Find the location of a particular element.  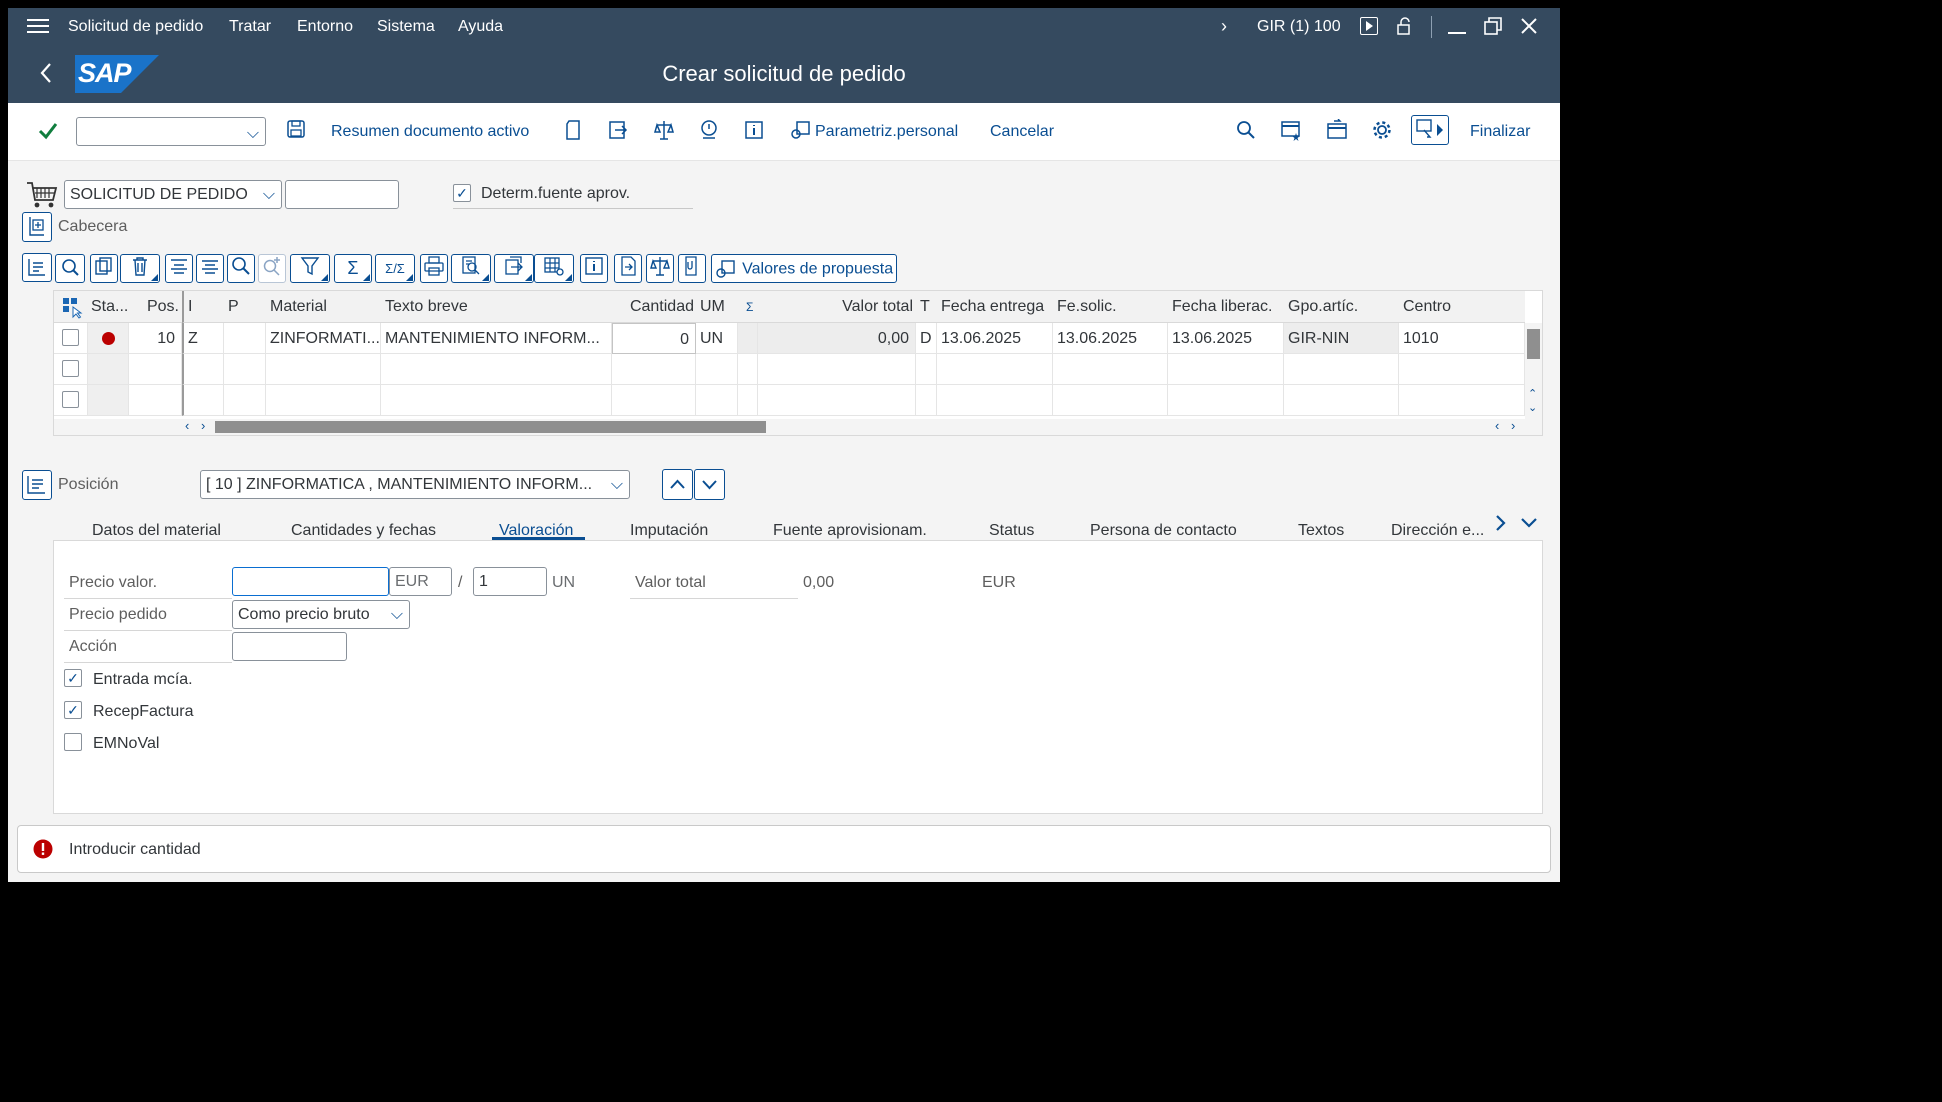

sum-icon: Σ is located at coordinates (353, 268).